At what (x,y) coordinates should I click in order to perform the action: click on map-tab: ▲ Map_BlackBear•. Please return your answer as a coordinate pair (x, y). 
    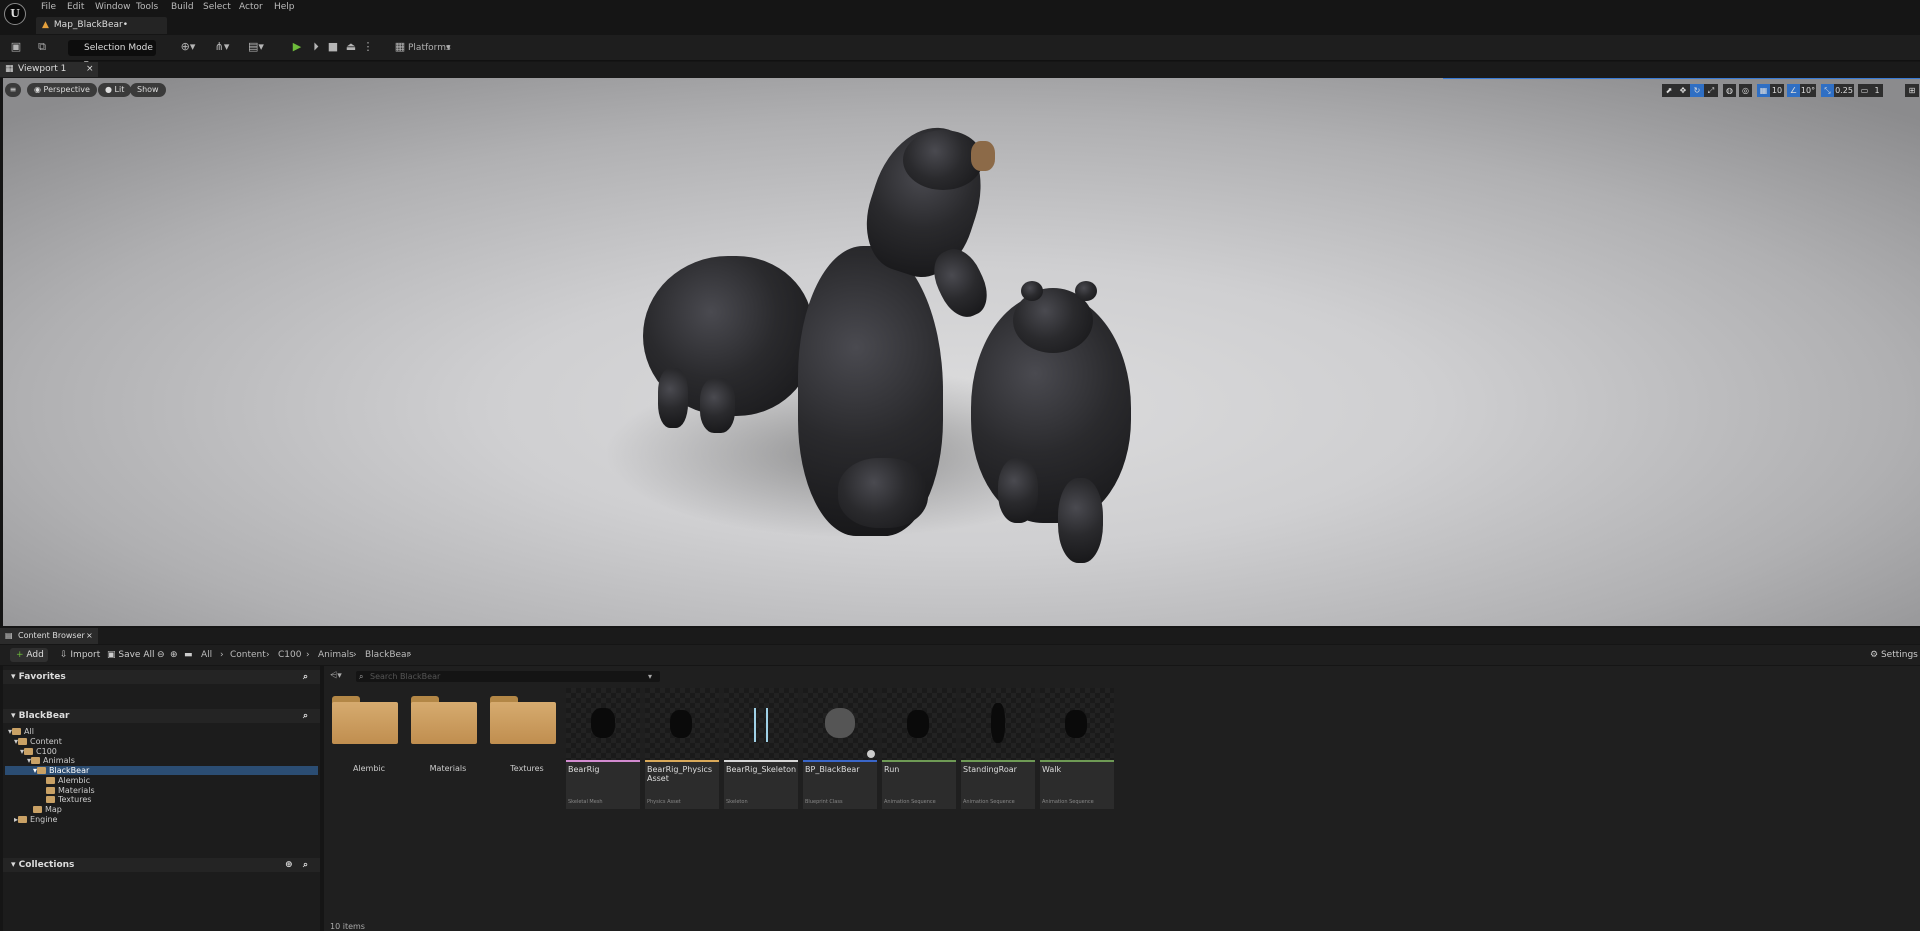
    Looking at the image, I should click on (101, 25).